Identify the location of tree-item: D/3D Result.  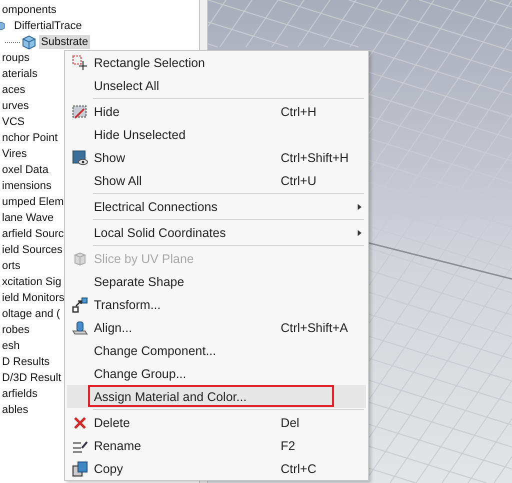
(32, 378).